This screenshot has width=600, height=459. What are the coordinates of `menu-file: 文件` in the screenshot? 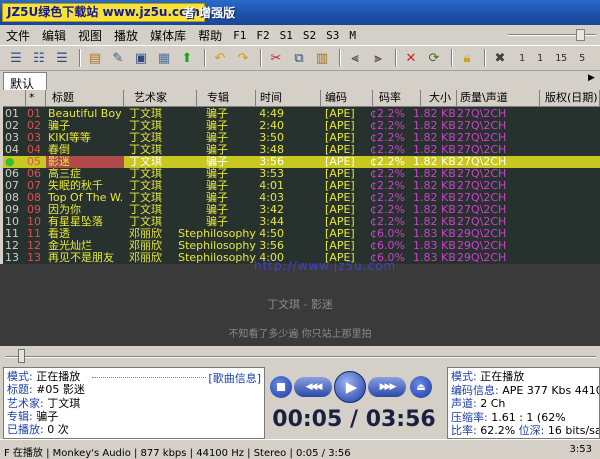 It's located at (18, 35).